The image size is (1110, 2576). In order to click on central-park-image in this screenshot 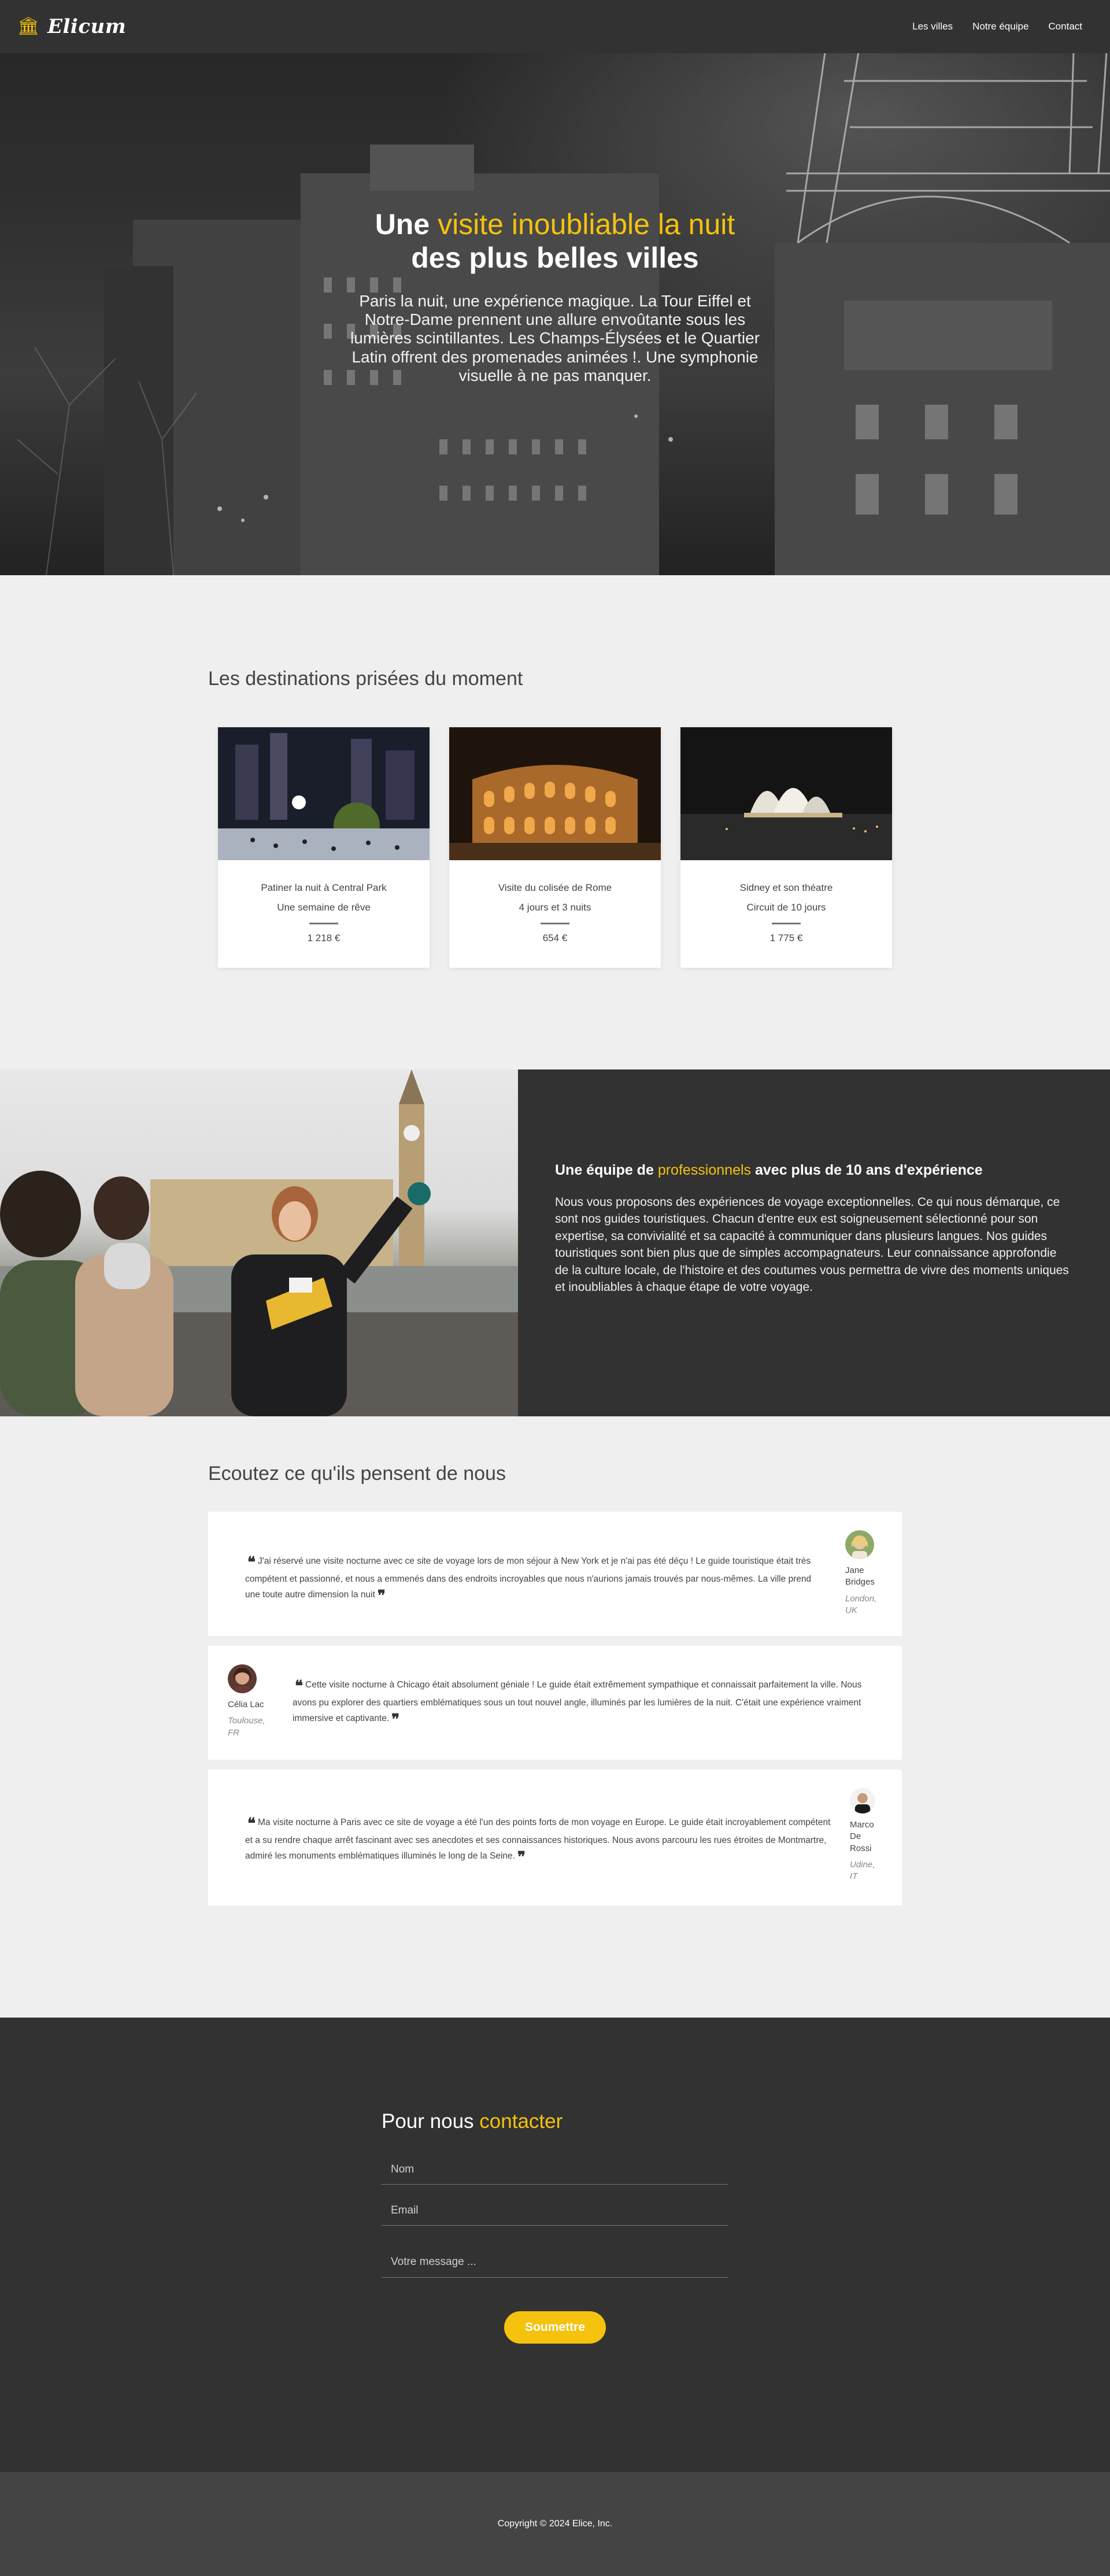, I will do `click(324, 793)`.